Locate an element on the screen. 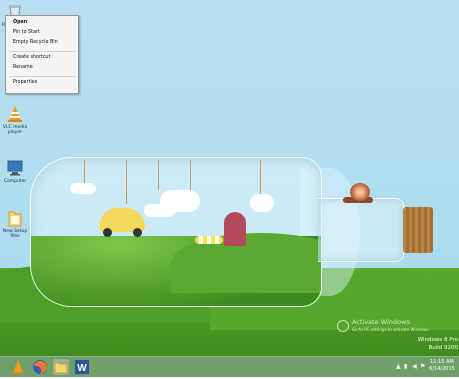 This screenshot has width=459, height=379. firefox-icon is located at coordinates (40, 367).